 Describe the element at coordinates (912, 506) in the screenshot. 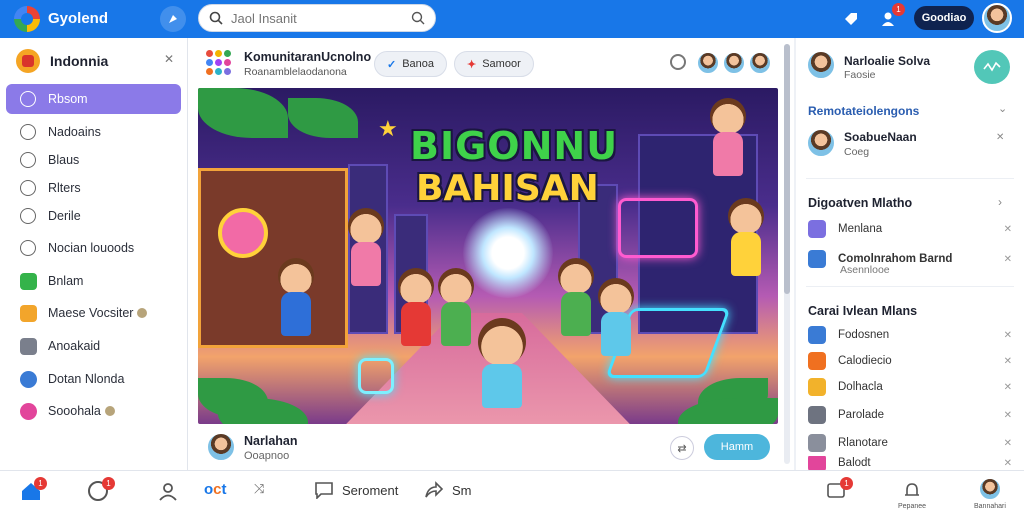

I see `nav-caption: Pepanee` at that location.